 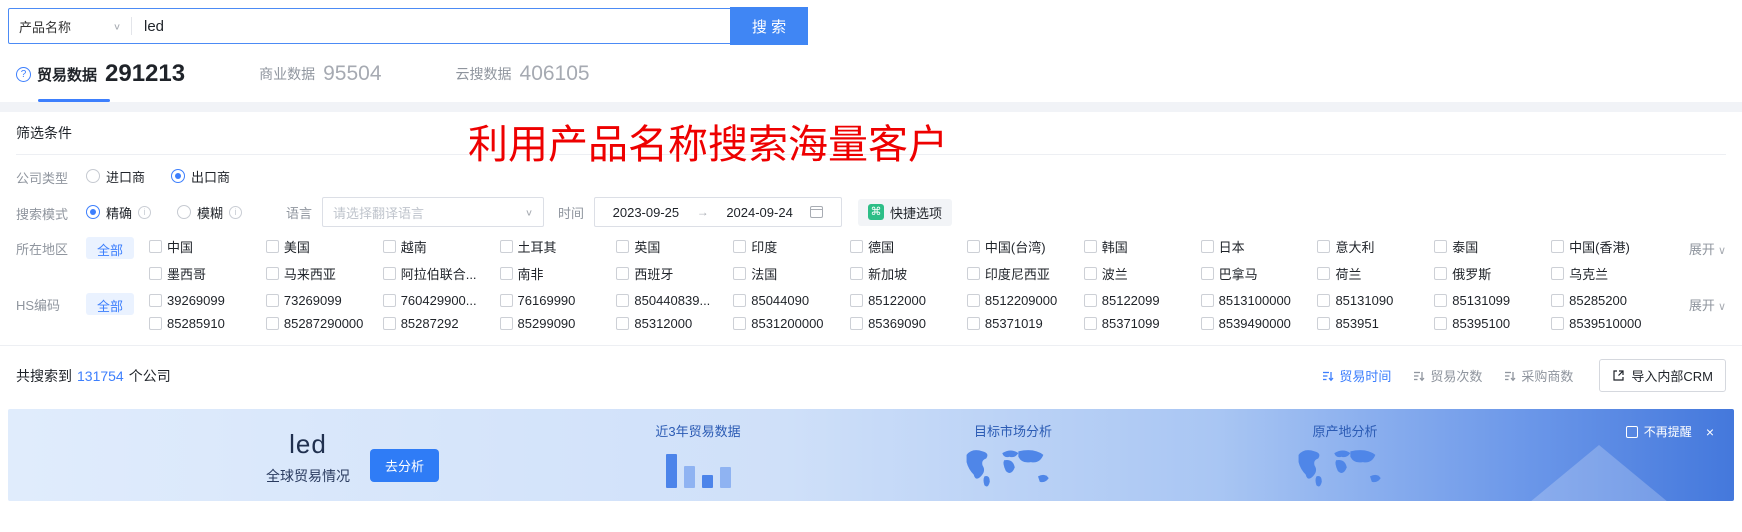 I want to click on data-tab: ? 贸易数据 291213, so click(x=102, y=79).